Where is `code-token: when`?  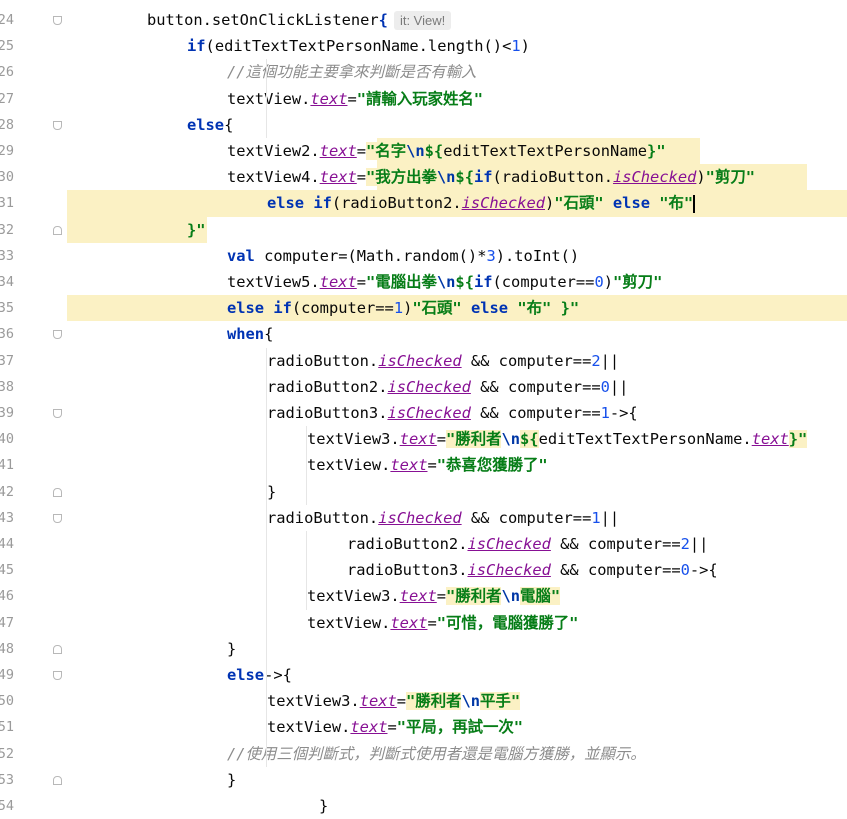 code-token: when is located at coordinates (246, 334).